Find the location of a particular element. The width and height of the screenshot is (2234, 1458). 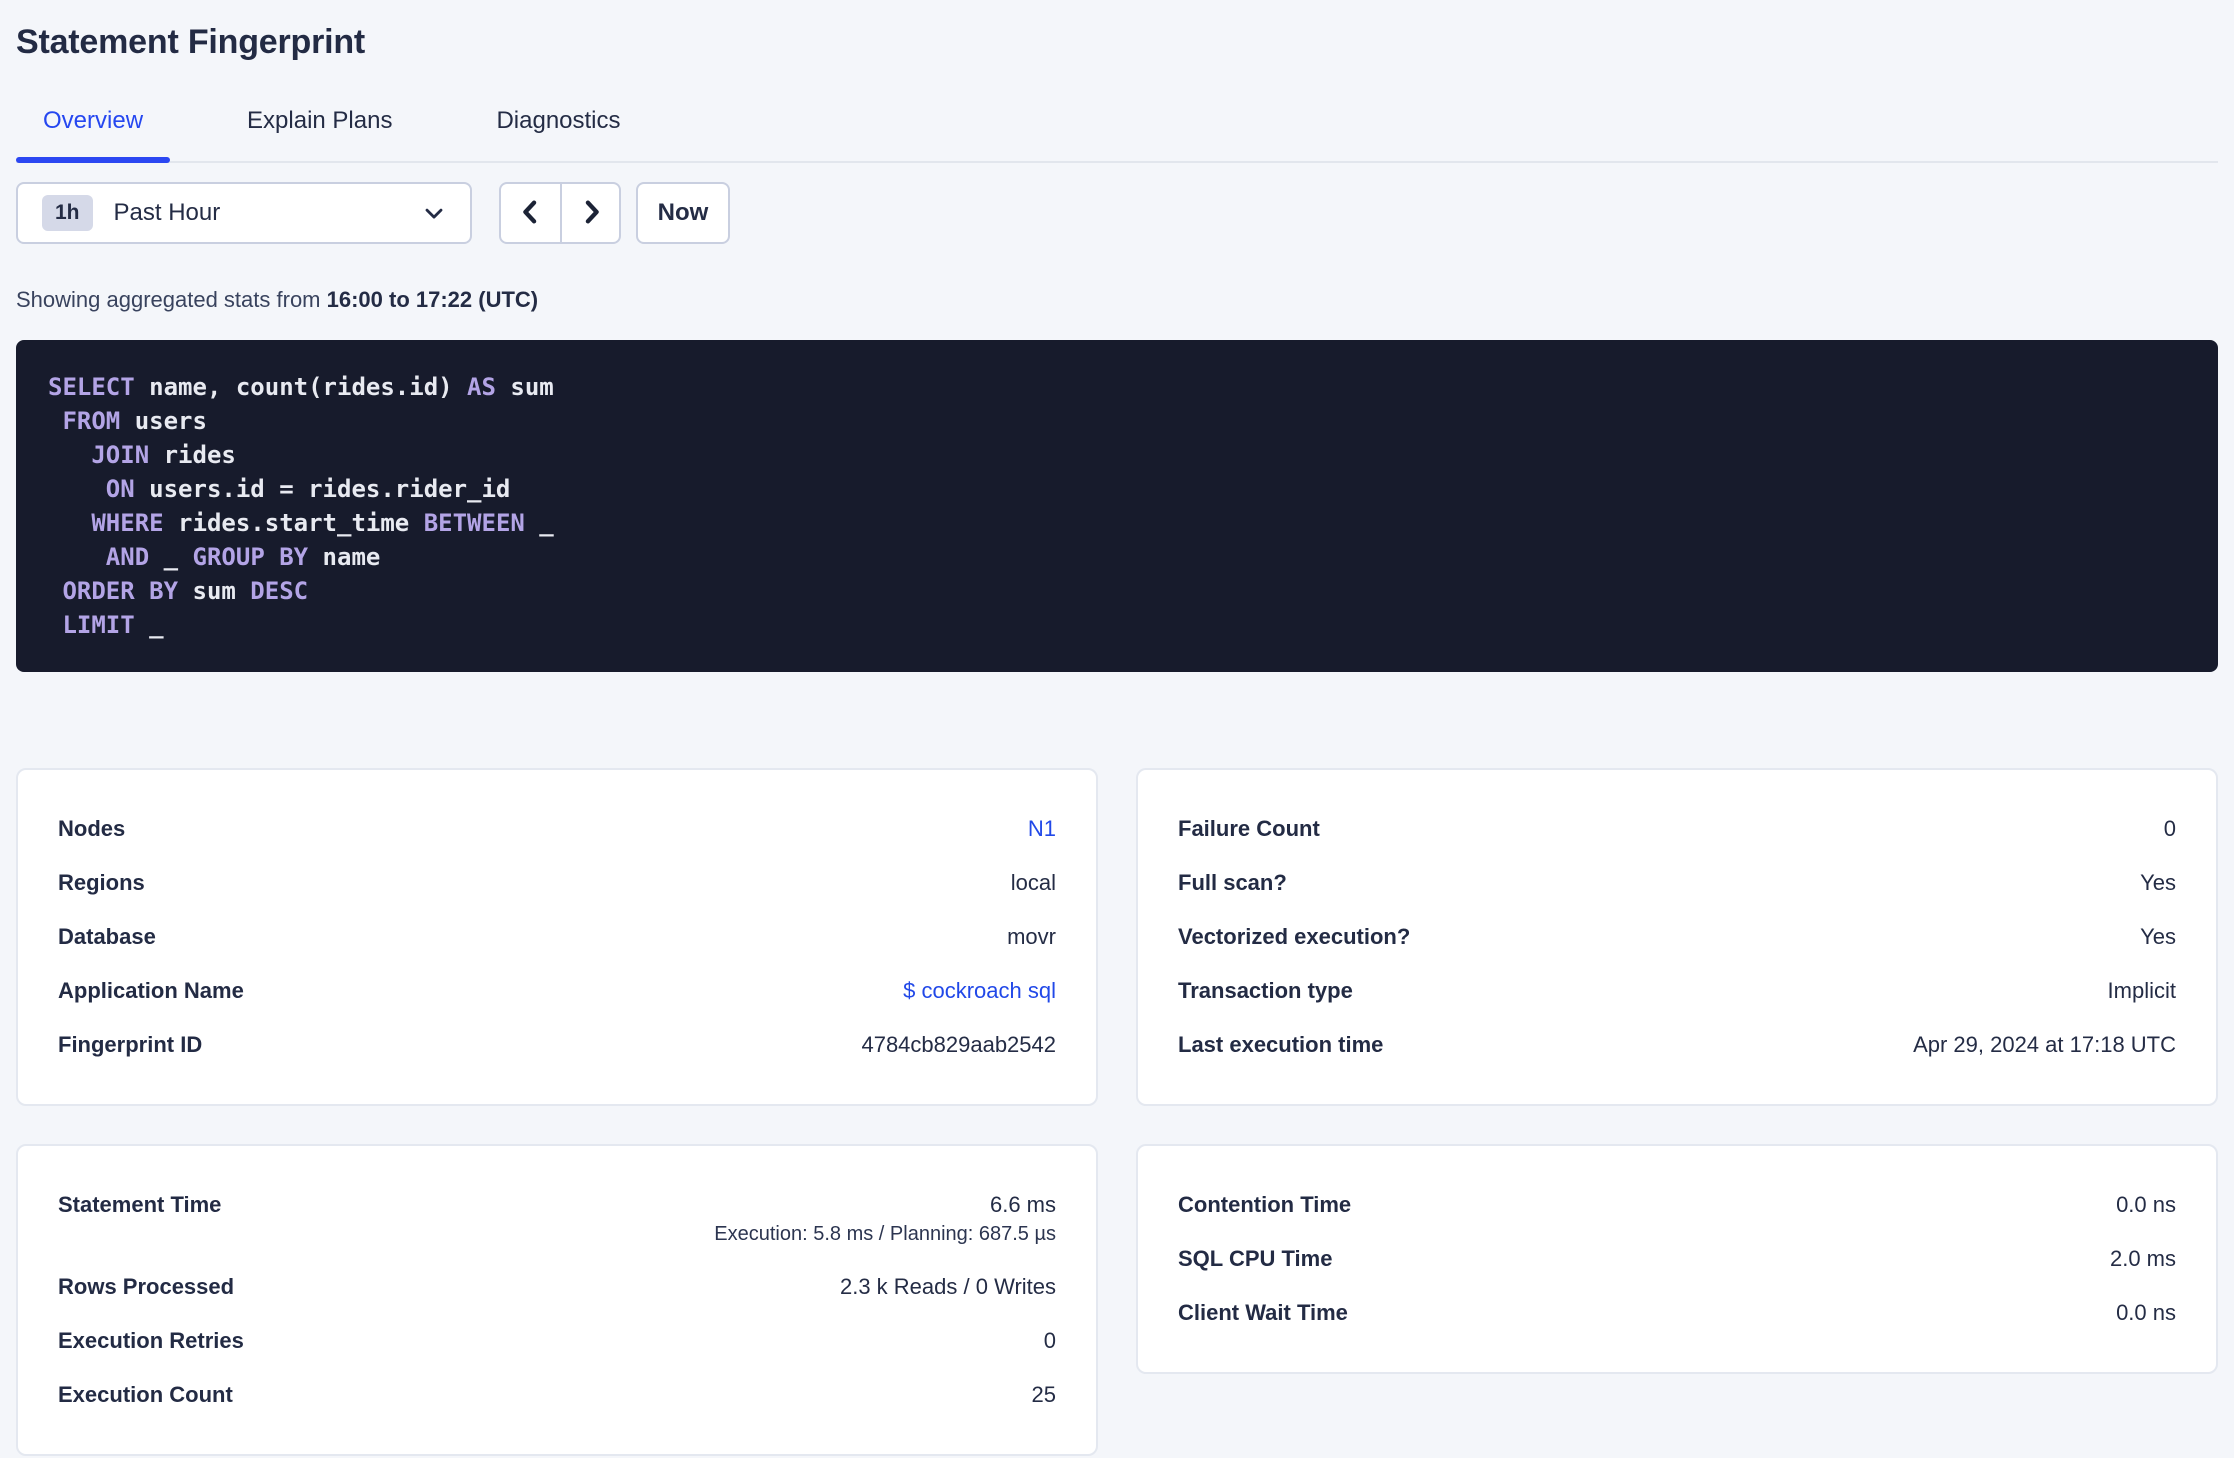

failure-count-label: Failure Count is located at coordinates (1249, 828).